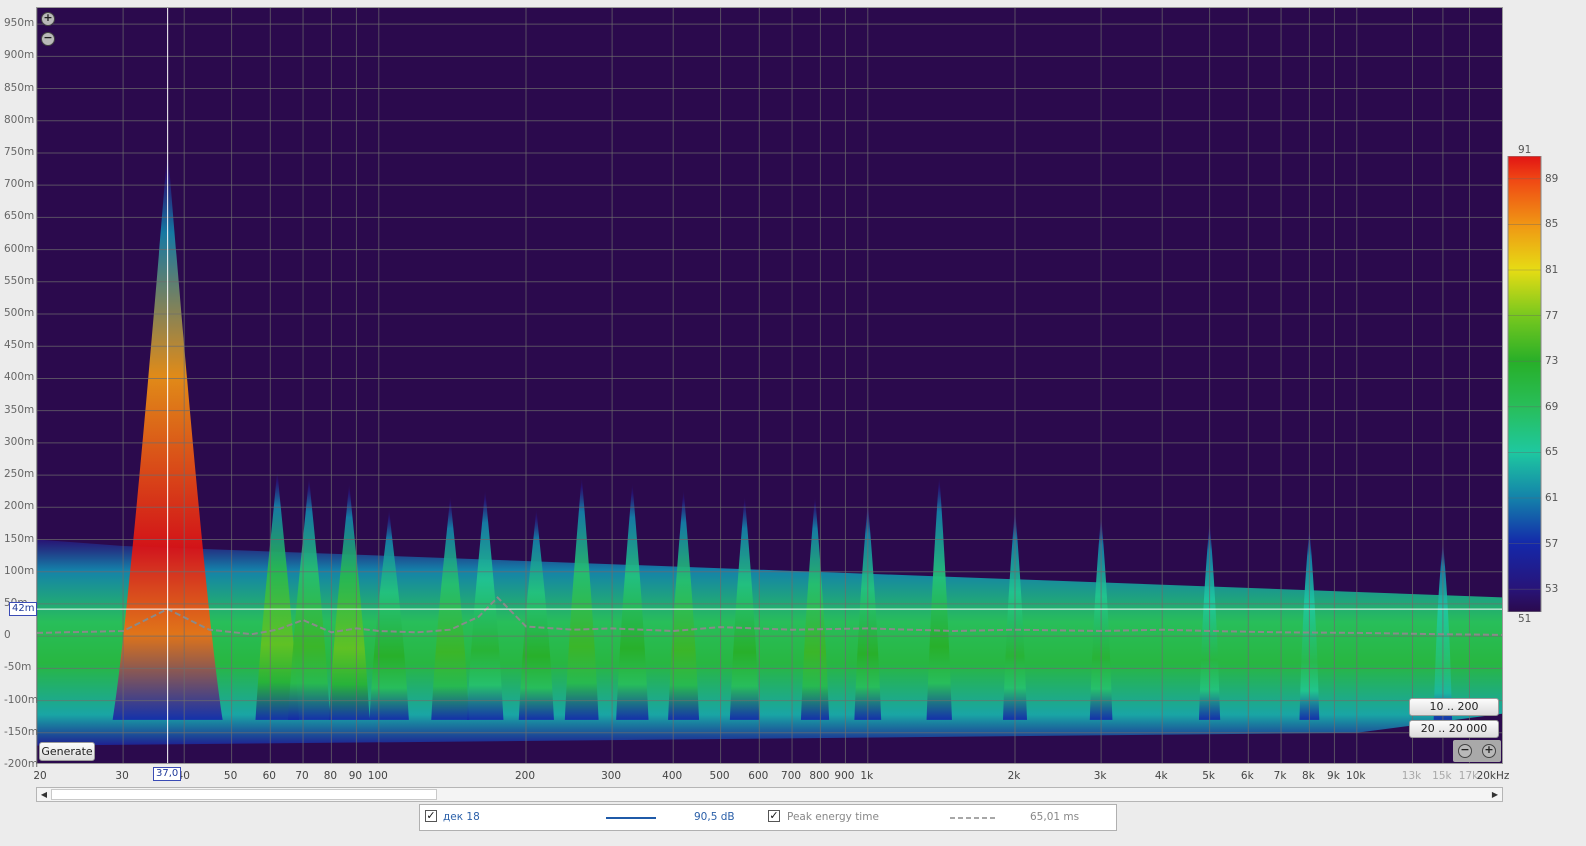 This screenshot has height=846, width=1586. Describe the element at coordinates (19, 538) in the screenshot. I see `y-tick-label: 150m` at that location.